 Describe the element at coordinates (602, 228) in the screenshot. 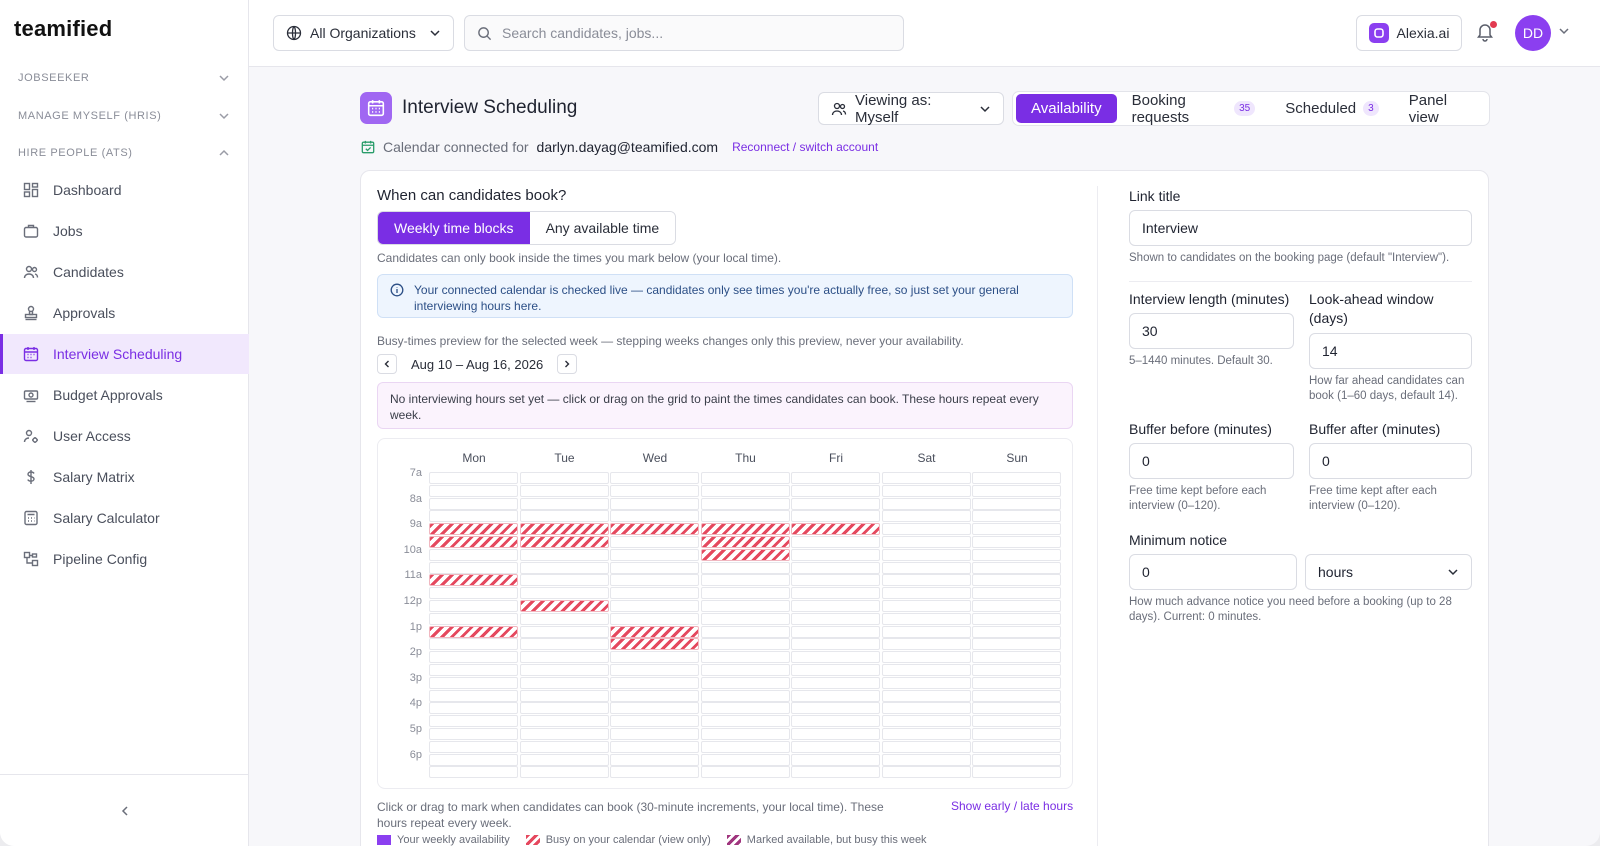

I see `any-available-time-option: Any available time` at that location.